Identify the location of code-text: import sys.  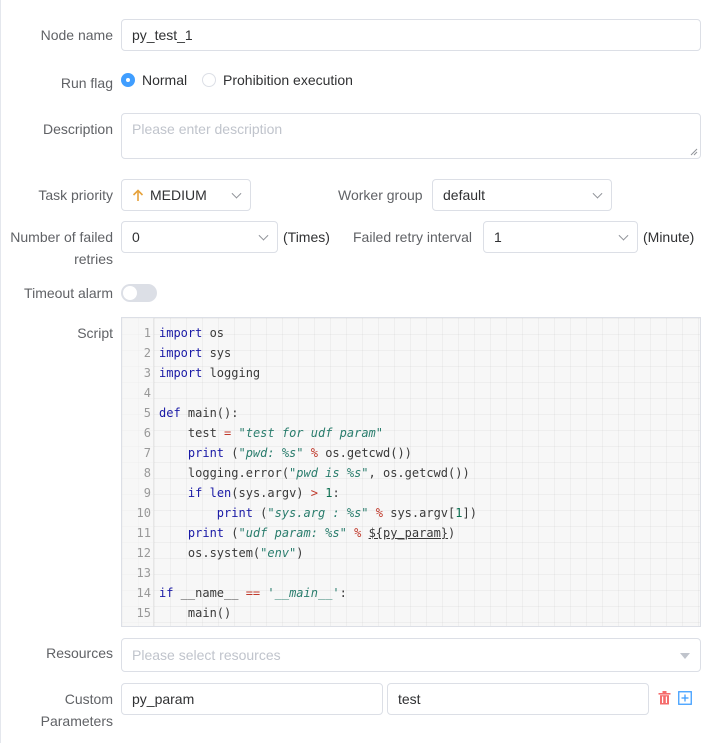
(195, 353).